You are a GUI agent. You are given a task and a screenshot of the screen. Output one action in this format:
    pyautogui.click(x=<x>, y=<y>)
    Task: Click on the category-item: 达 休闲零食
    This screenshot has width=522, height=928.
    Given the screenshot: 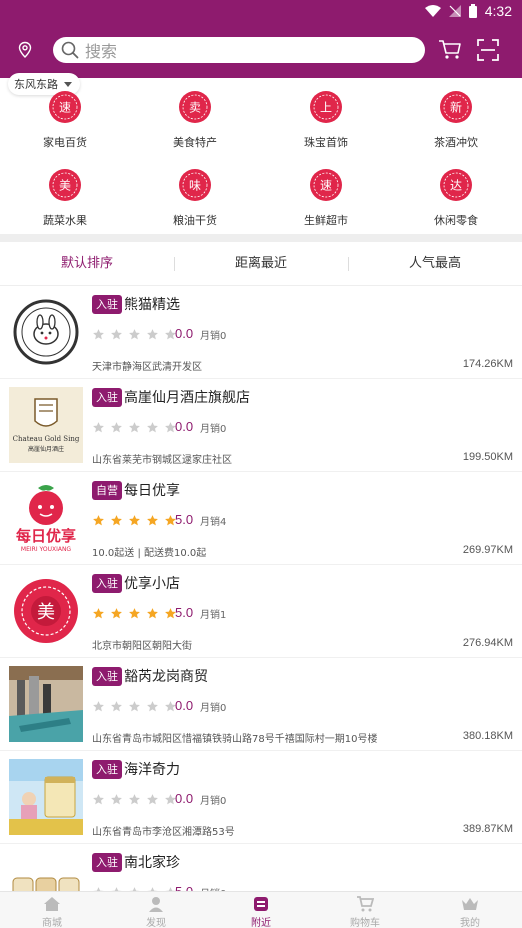 What is the action you would take?
    pyautogui.click(x=456, y=197)
    